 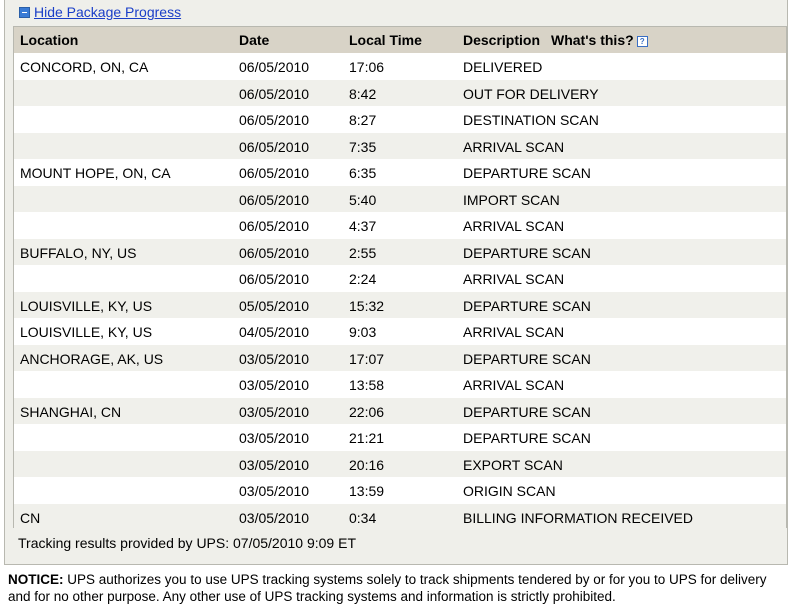 What do you see at coordinates (642, 41) in the screenshot?
I see `question-mark-icon: ?` at bounding box center [642, 41].